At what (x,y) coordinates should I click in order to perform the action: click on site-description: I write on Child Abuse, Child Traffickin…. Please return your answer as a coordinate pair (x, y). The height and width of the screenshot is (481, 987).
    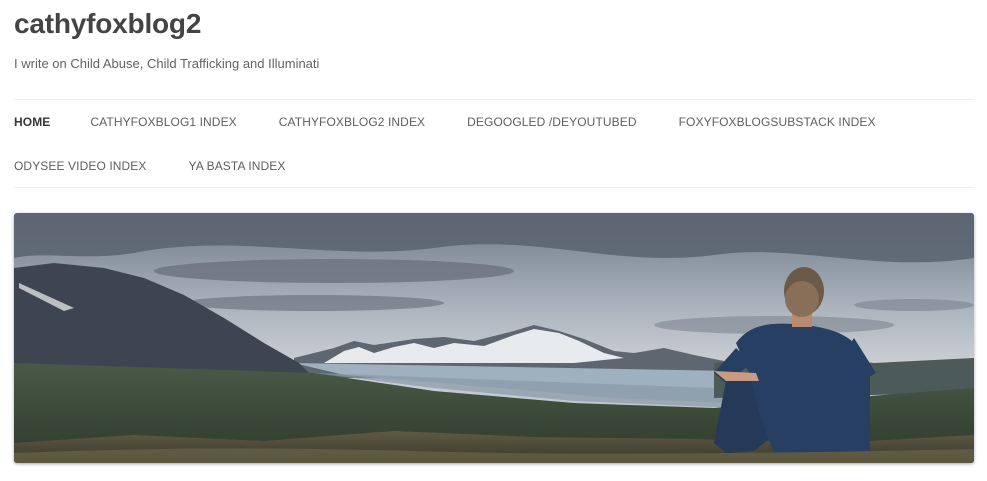
    Looking at the image, I should click on (167, 63).